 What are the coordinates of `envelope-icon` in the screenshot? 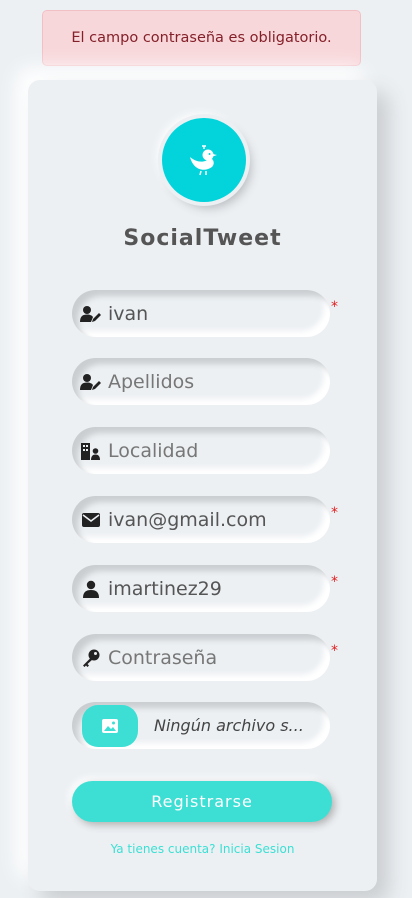 It's located at (91, 520).